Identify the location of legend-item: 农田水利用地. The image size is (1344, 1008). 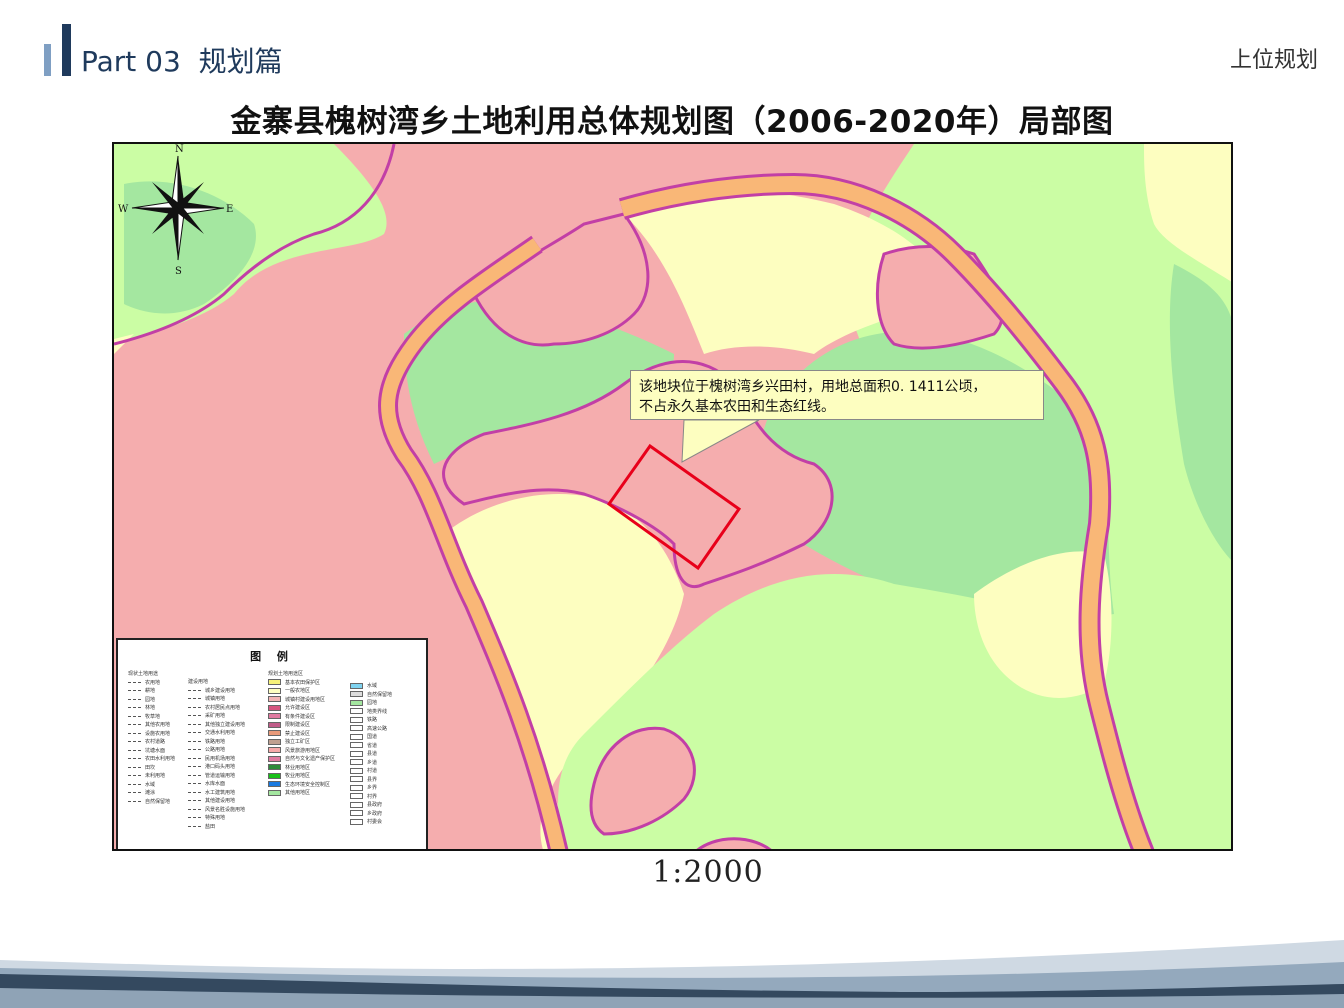
(151, 759).